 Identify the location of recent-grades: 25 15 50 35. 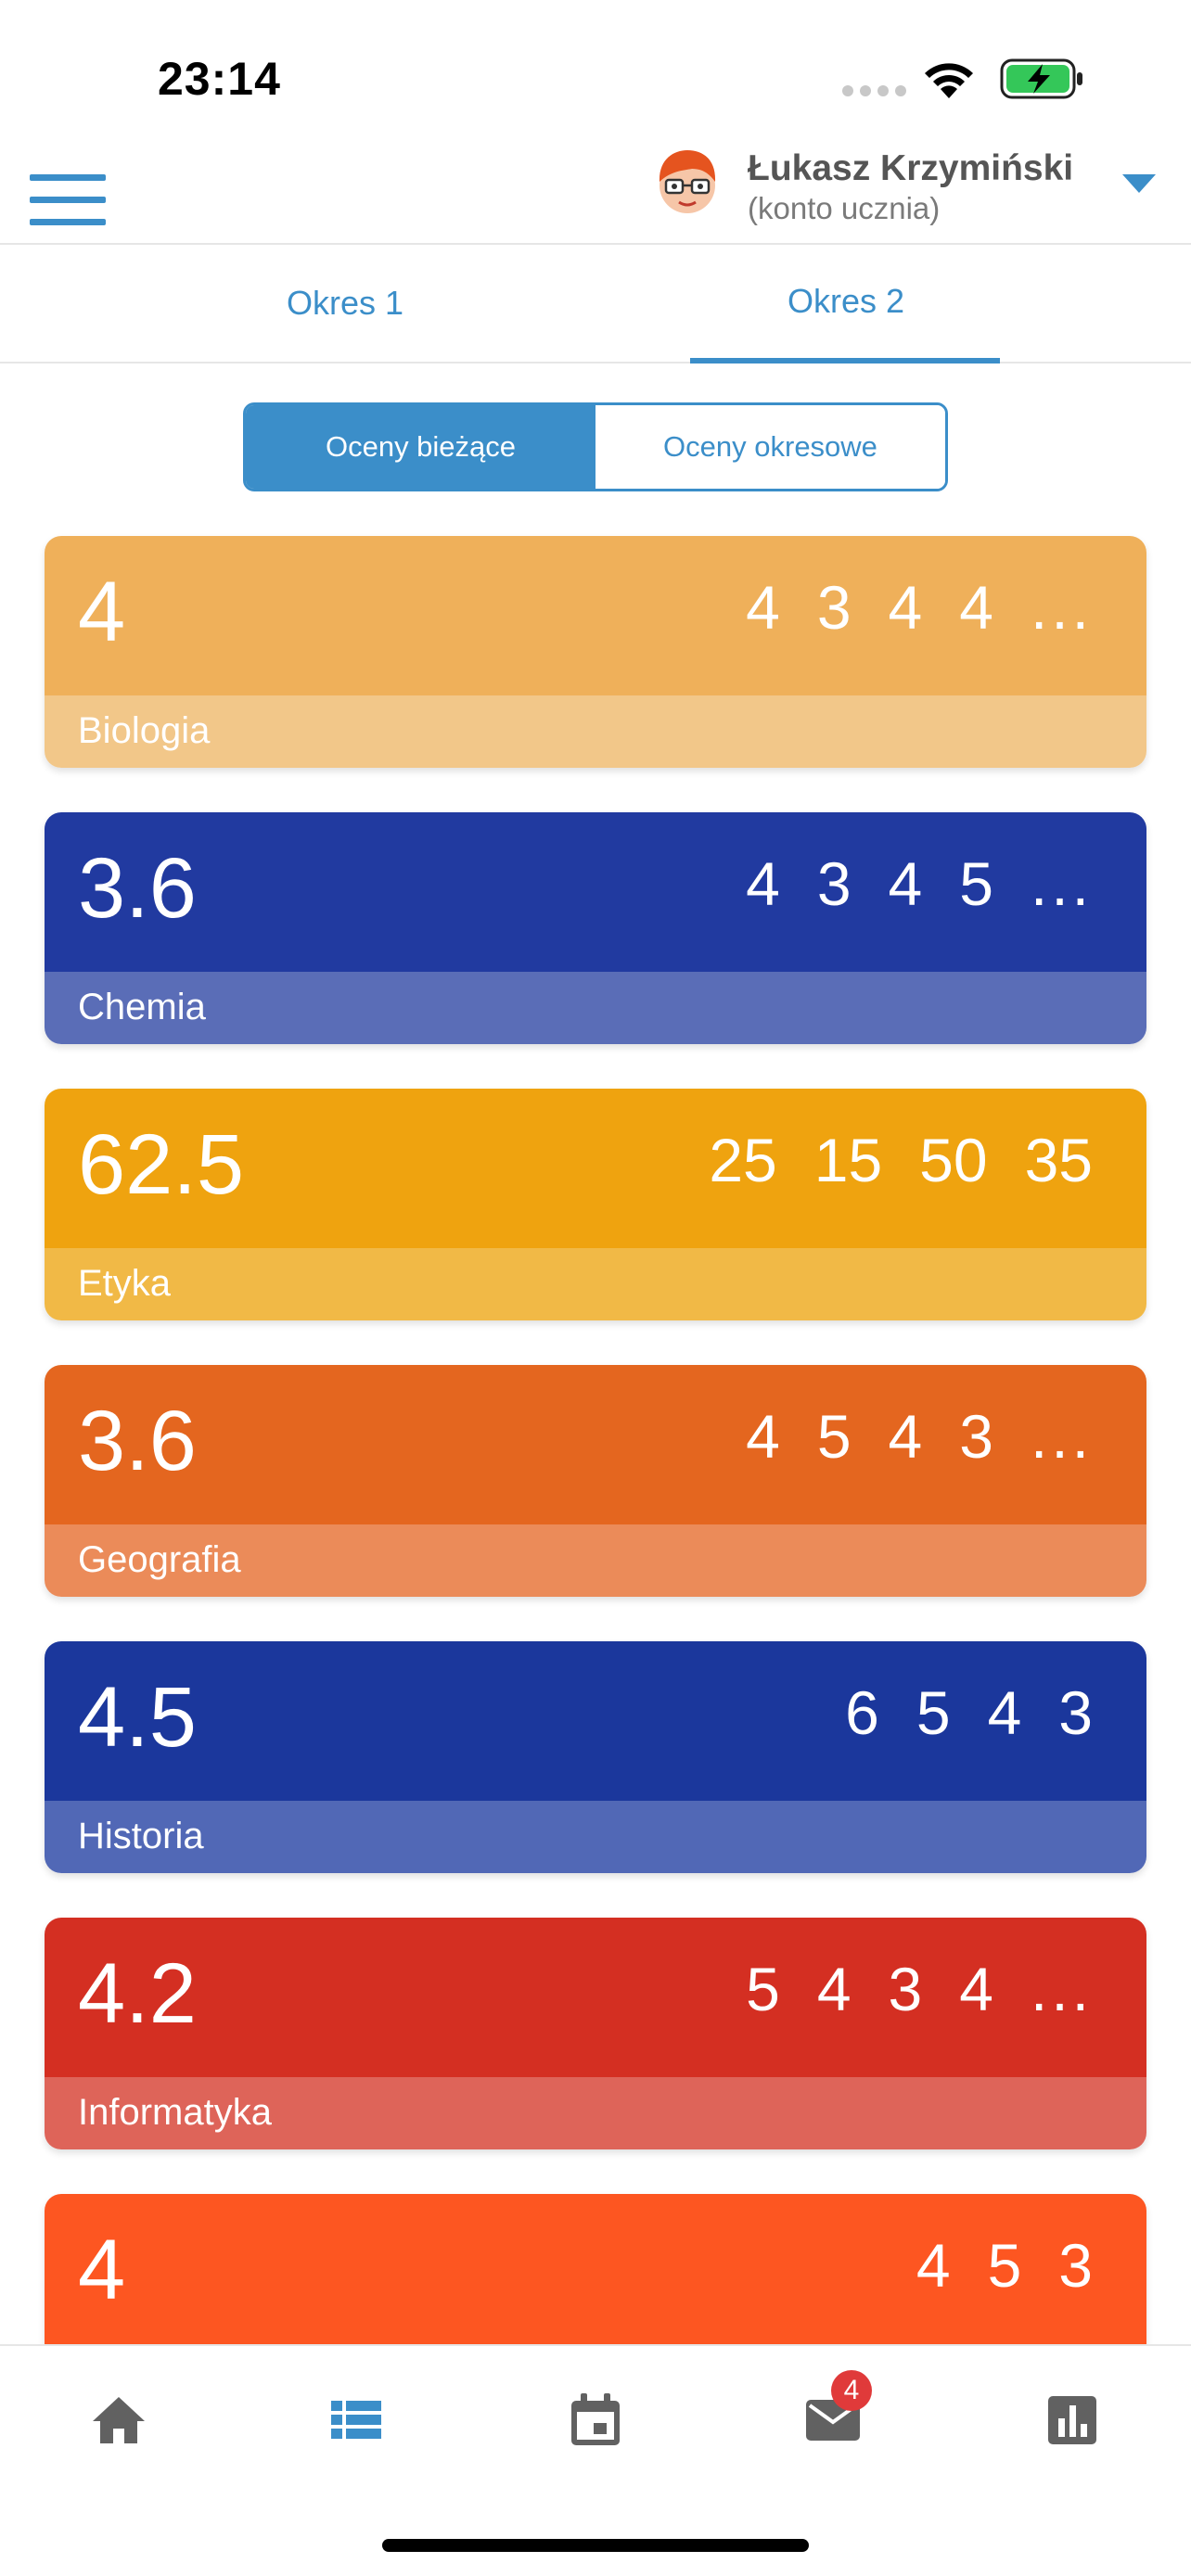
(882, 1160).